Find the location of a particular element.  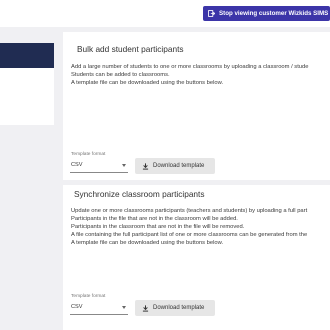

bulk-add-title: Bulk add student participants is located at coordinates (130, 49).